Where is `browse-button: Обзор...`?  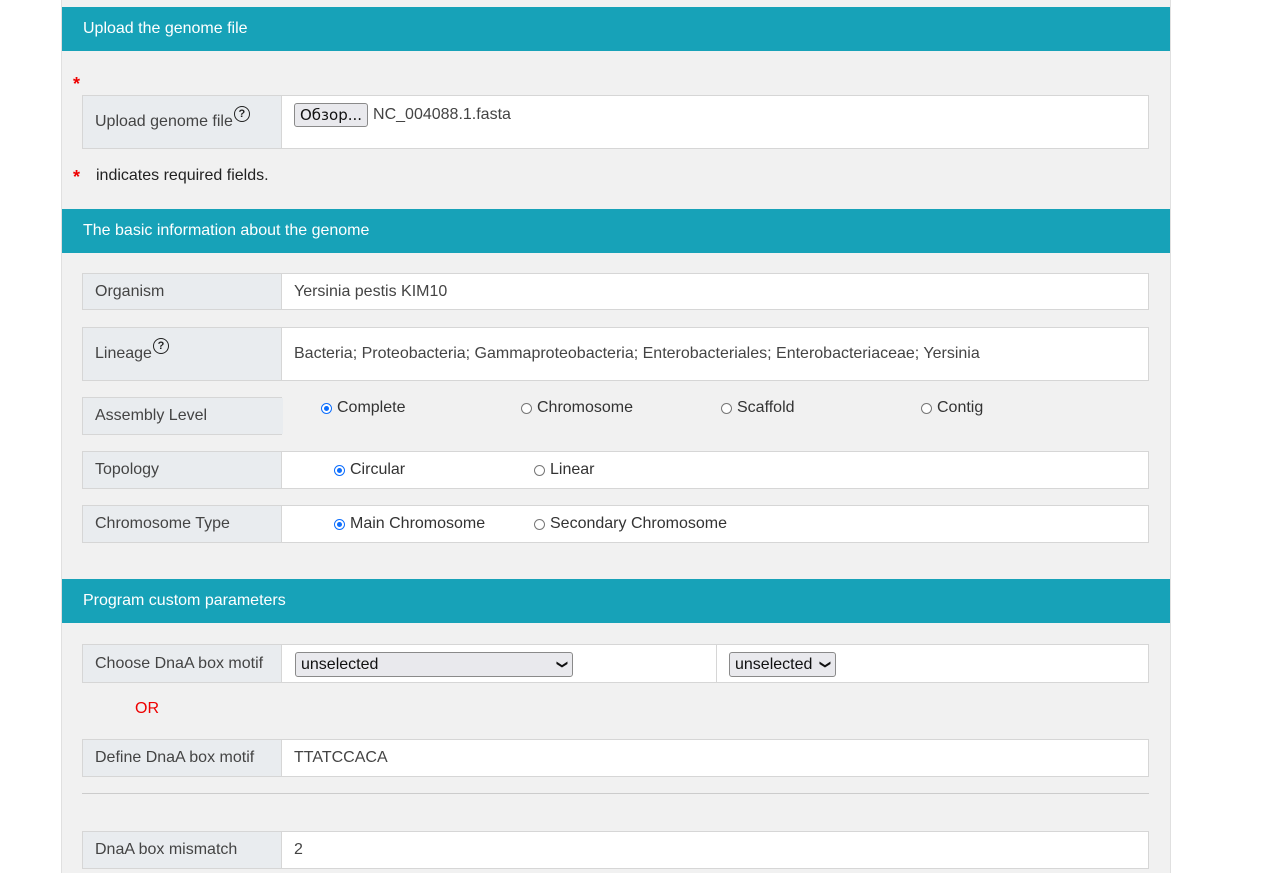 browse-button: Обзор... is located at coordinates (331, 115).